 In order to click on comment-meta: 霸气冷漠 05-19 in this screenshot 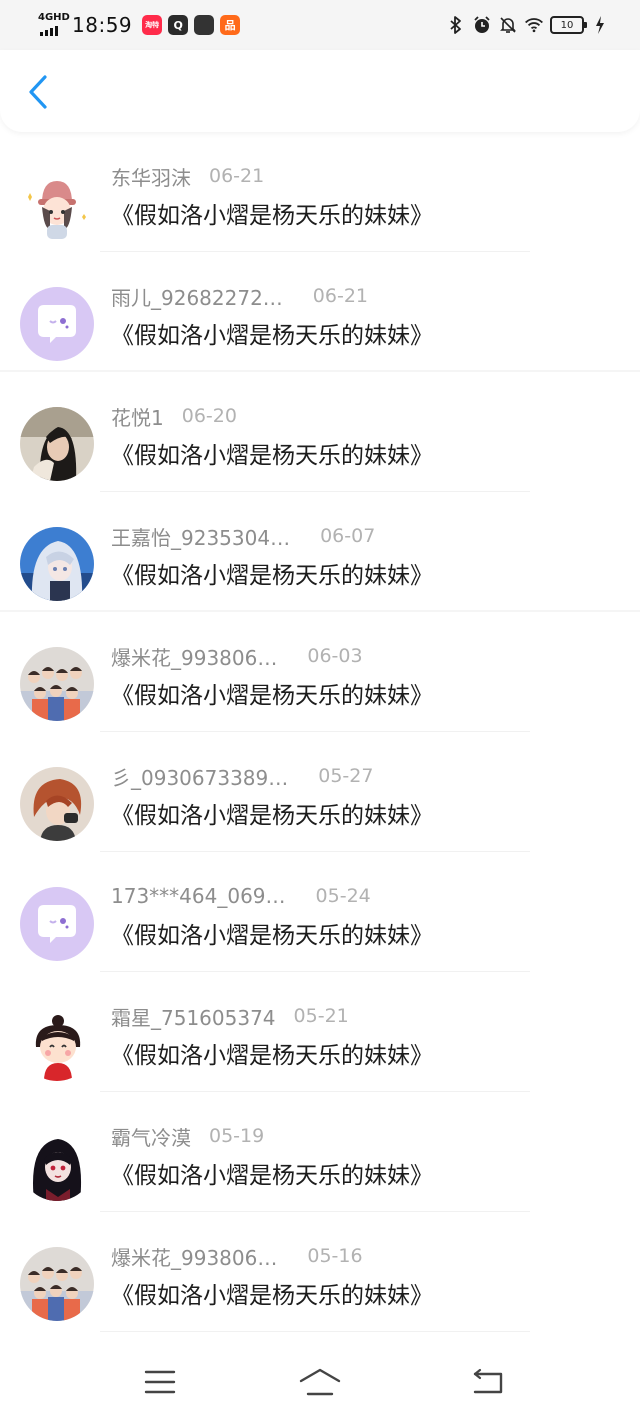, I will do `click(187, 1136)`.